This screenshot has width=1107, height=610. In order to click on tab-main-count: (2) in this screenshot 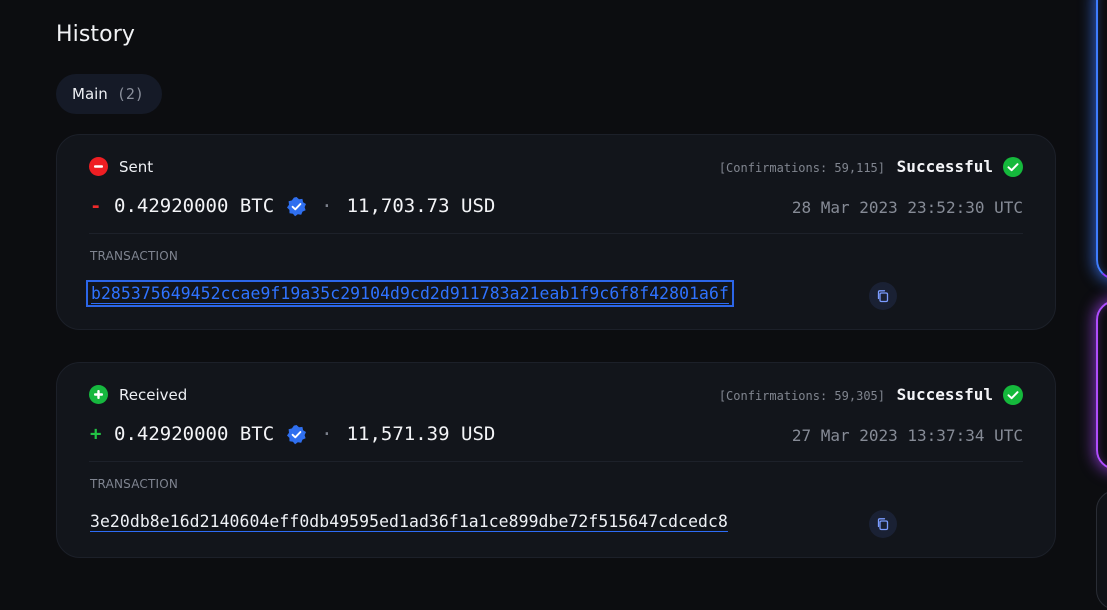, I will do `click(130, 94)`.